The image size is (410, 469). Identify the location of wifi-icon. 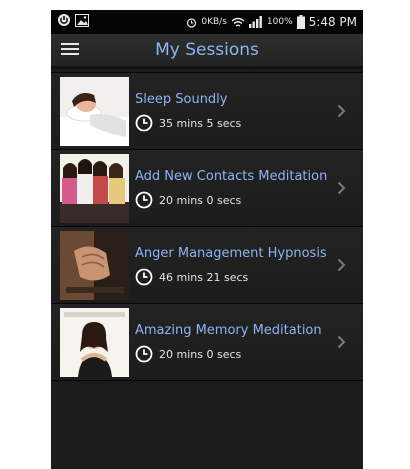
(238, 22).